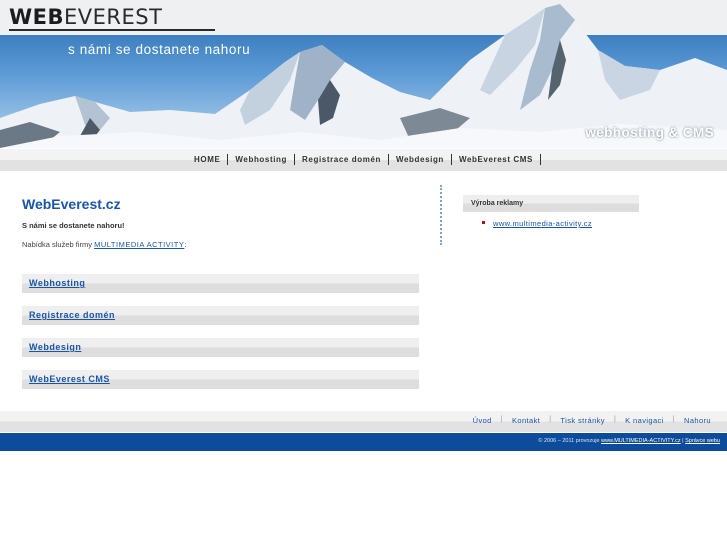 Image resolution: width=727 pixels, height=545 pixels. I want to click on footer-link-print: Tisk stránky, so click(582, 420).